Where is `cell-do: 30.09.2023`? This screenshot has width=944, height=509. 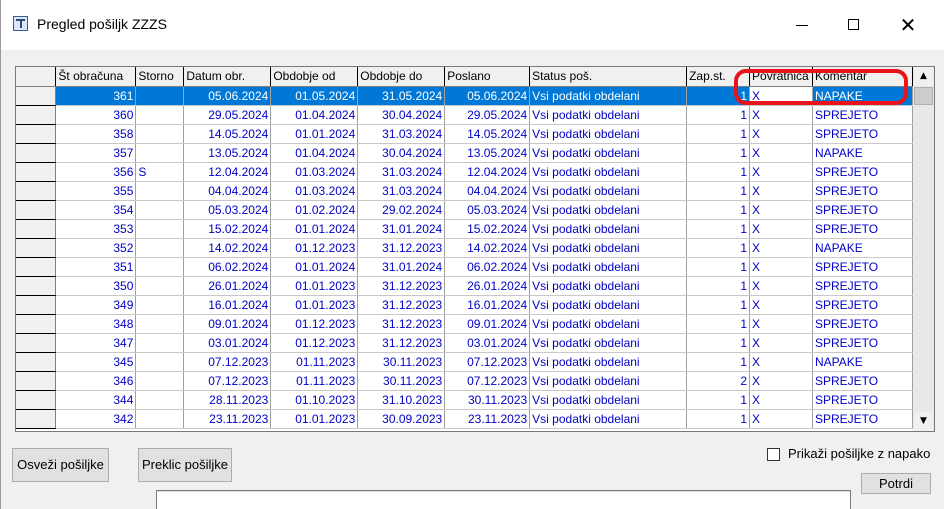 cell-do: 30.09.2023 is located at coordinates (401, 419).